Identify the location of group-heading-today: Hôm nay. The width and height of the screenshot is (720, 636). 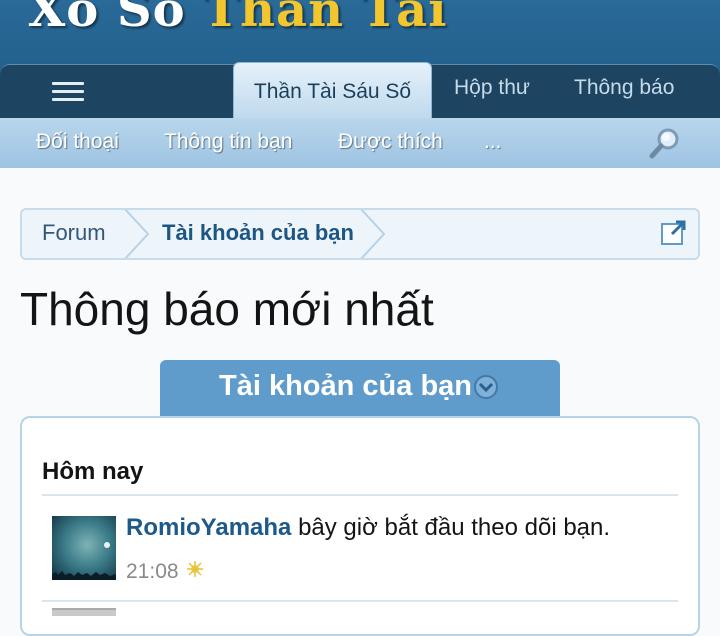
(93, 471).